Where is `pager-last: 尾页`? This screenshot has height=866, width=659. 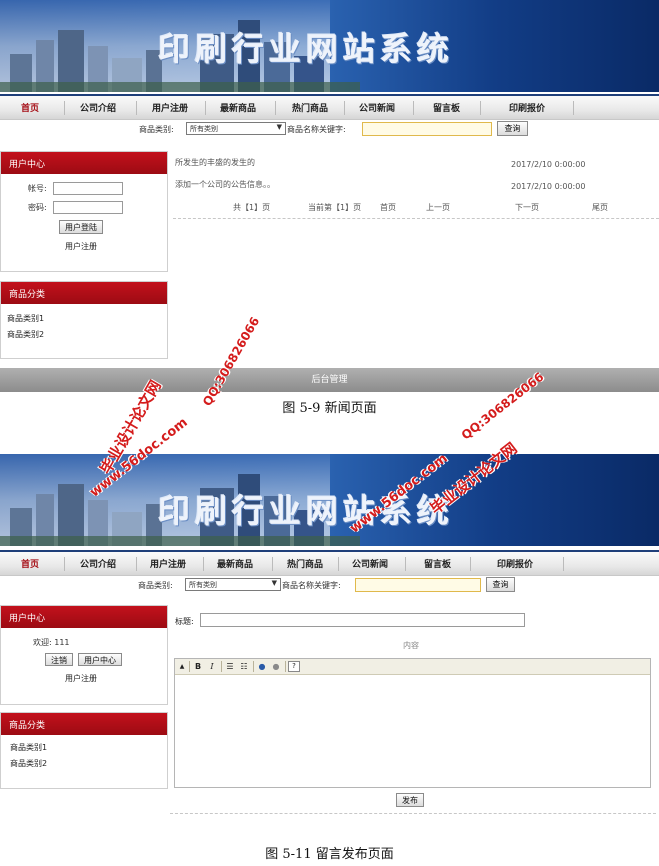
pager-last: 尾页 is located at coordinates (600, 207).